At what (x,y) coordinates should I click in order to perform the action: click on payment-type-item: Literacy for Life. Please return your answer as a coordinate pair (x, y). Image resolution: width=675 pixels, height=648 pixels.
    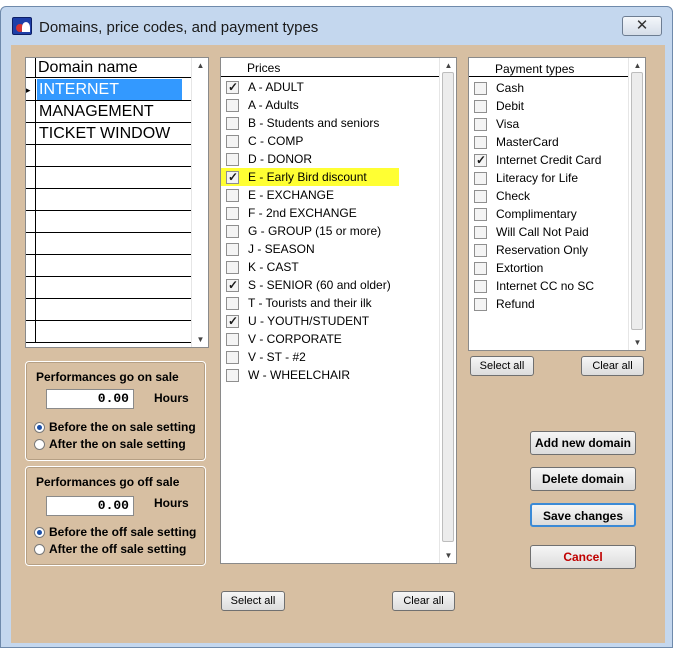
    Looking at the image, I should click on (557, 178).